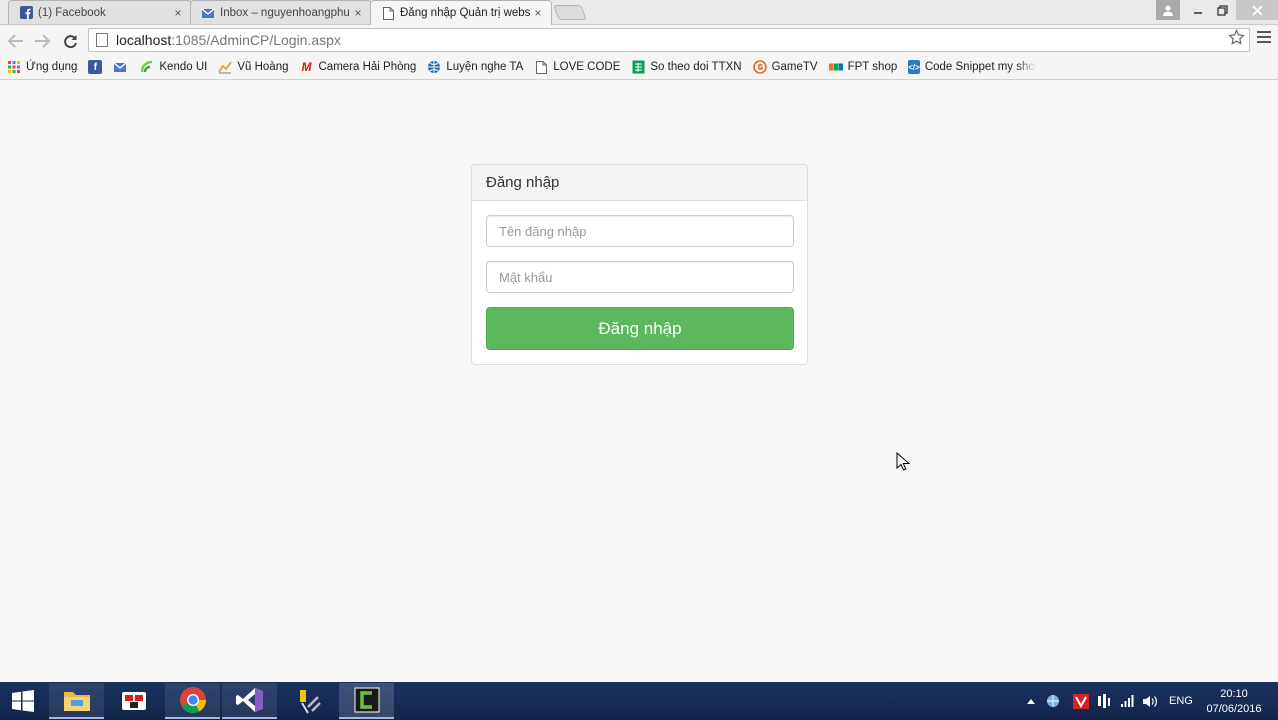 The image size is (1278, 720). What do you see at coordinates (1234, 709) in the screenshot?
I see `clock-date: 07/06/2016` at bounding box center [1234, 709].